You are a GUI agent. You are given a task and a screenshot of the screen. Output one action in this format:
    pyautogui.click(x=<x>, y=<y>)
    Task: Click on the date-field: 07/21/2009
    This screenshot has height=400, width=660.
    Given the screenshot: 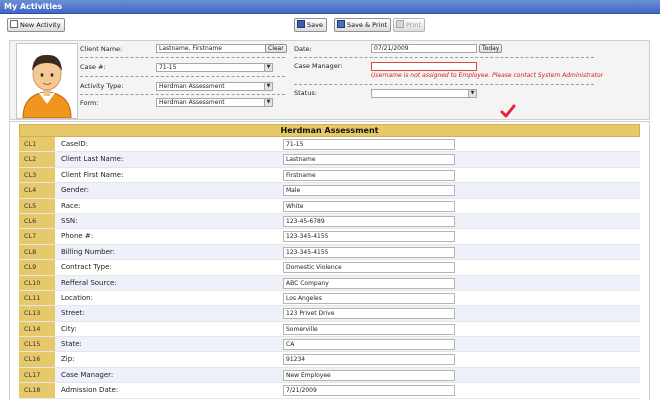 What is the action you would take?
    pyautogui.click(x=424, y=48)
    